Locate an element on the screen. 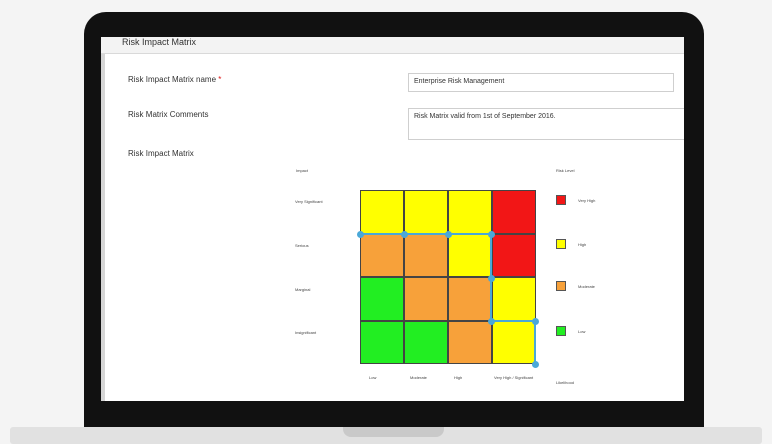 This screenshot has height=444, width=772. legend-label: Moderate is located at coordinates (586, 286).